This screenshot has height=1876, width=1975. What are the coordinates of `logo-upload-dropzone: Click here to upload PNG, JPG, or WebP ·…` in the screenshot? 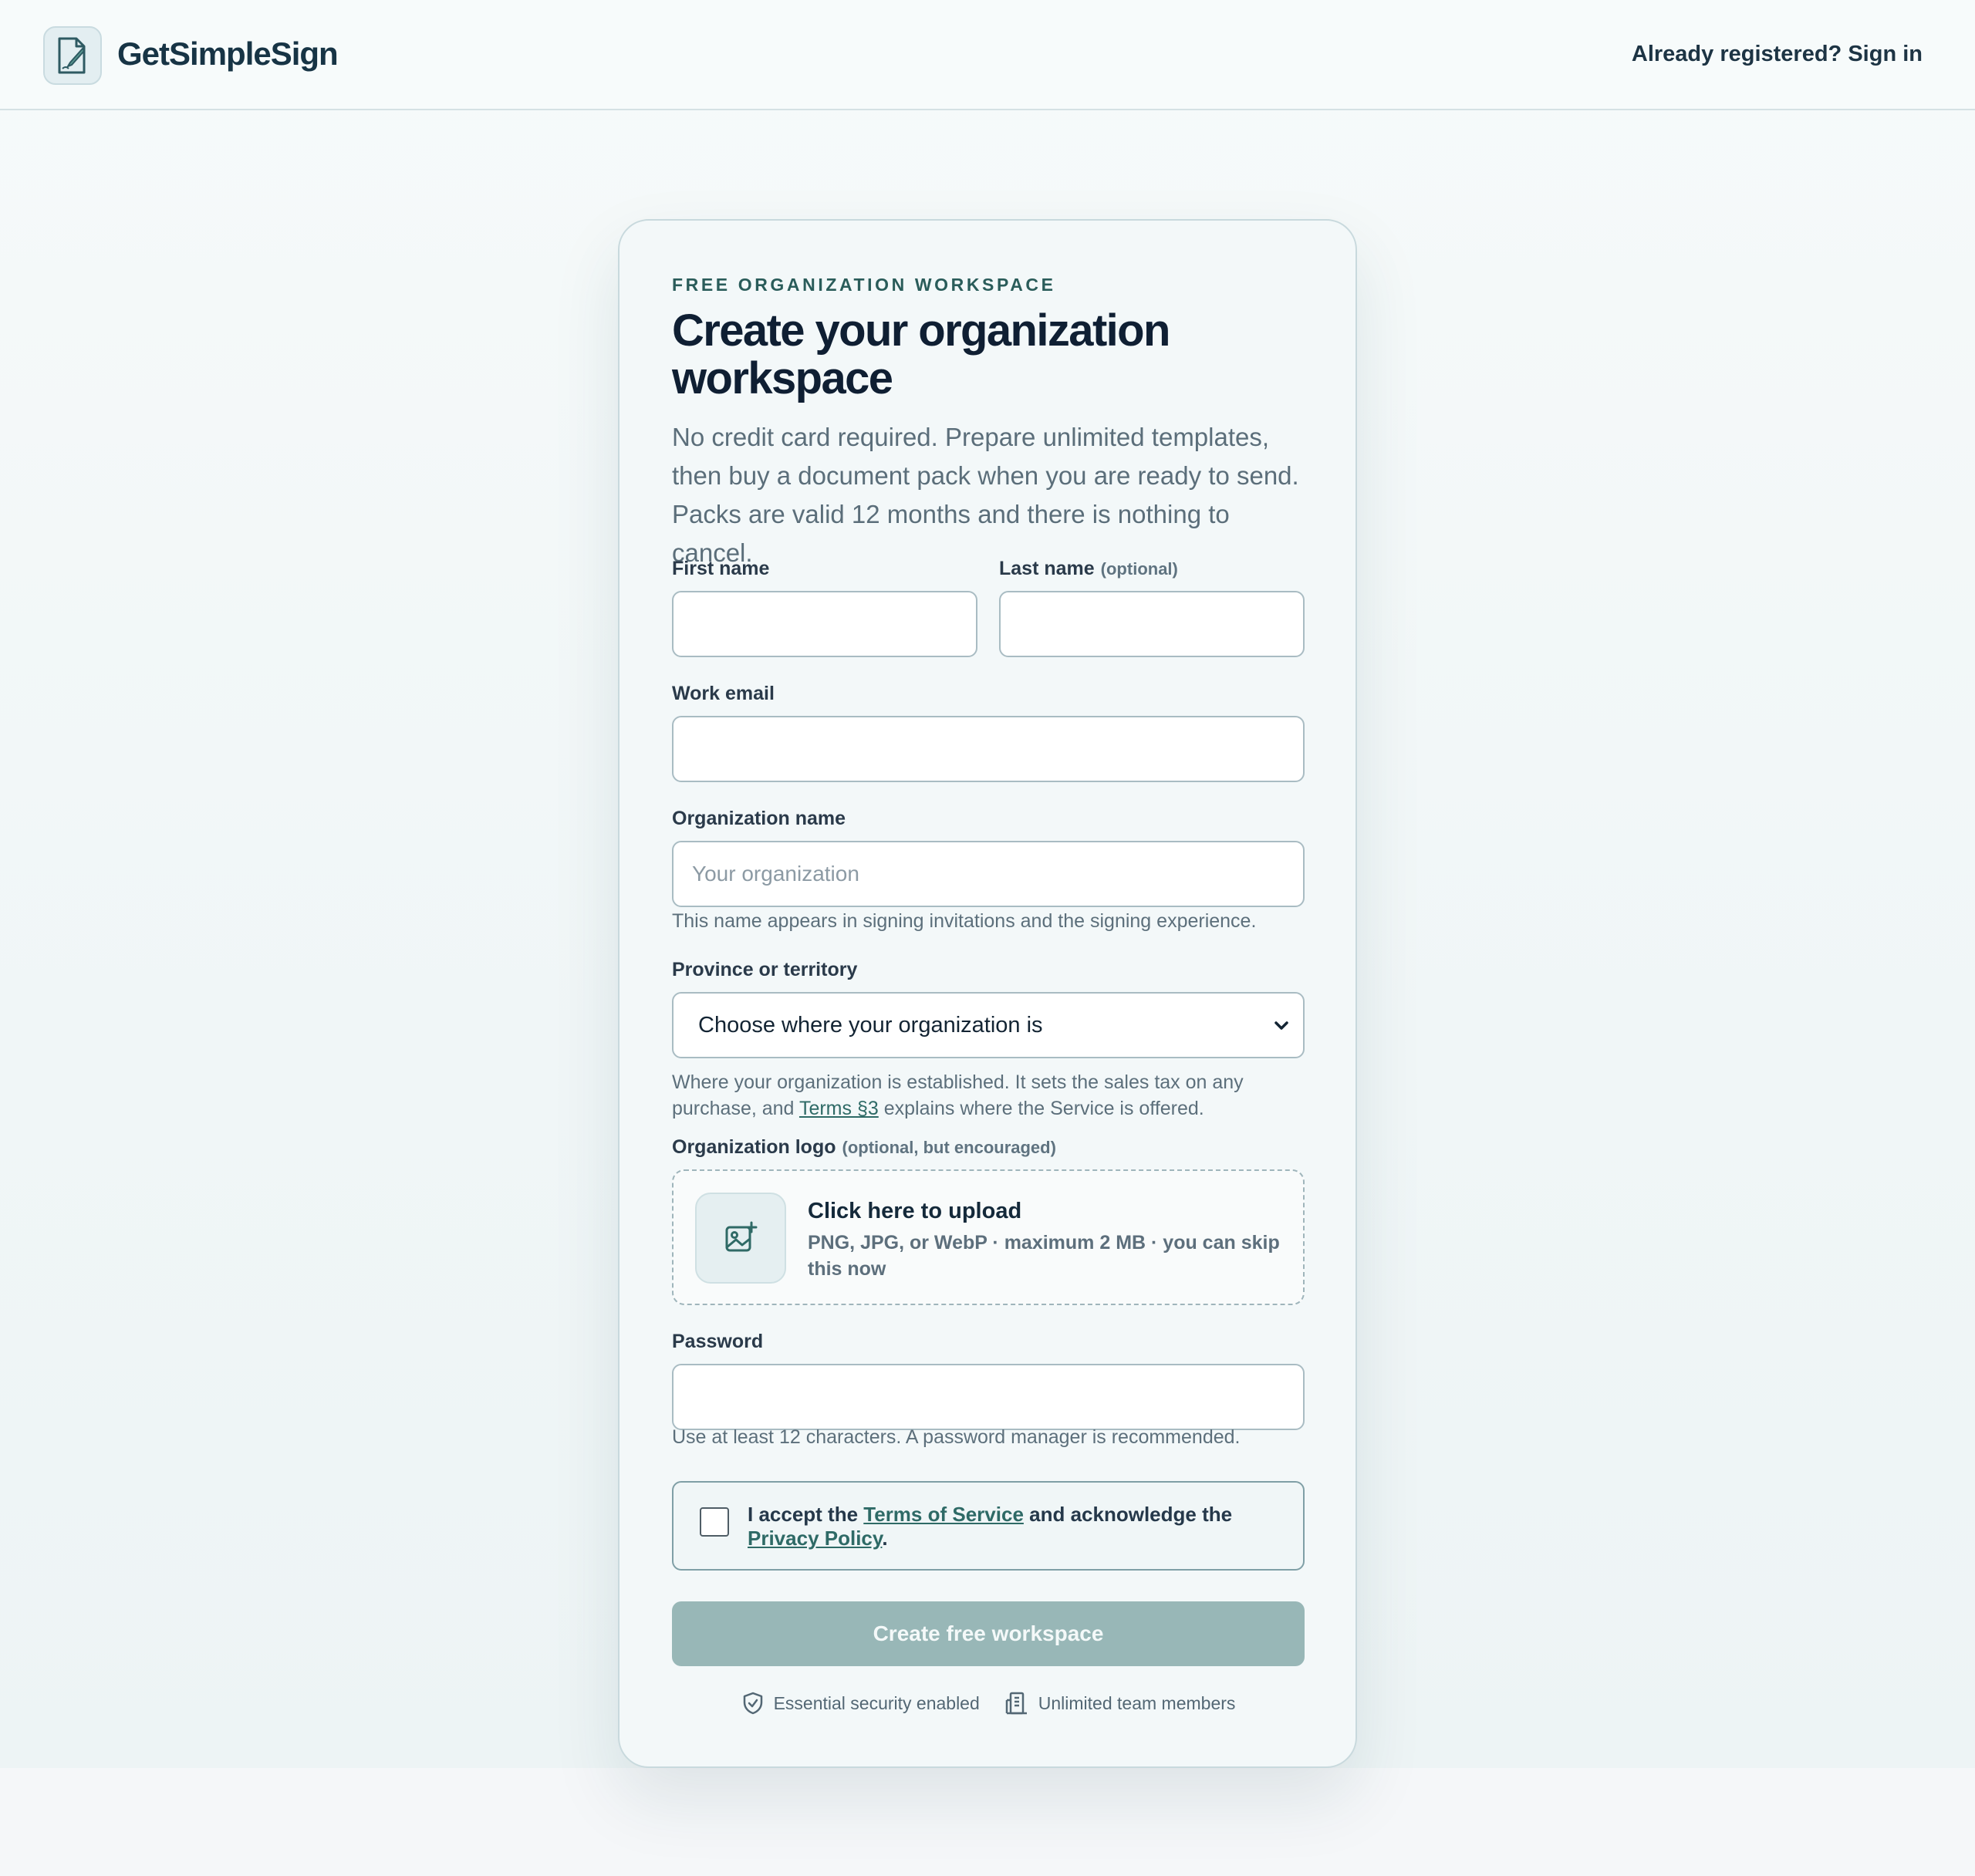 It's located at (988, 1237).